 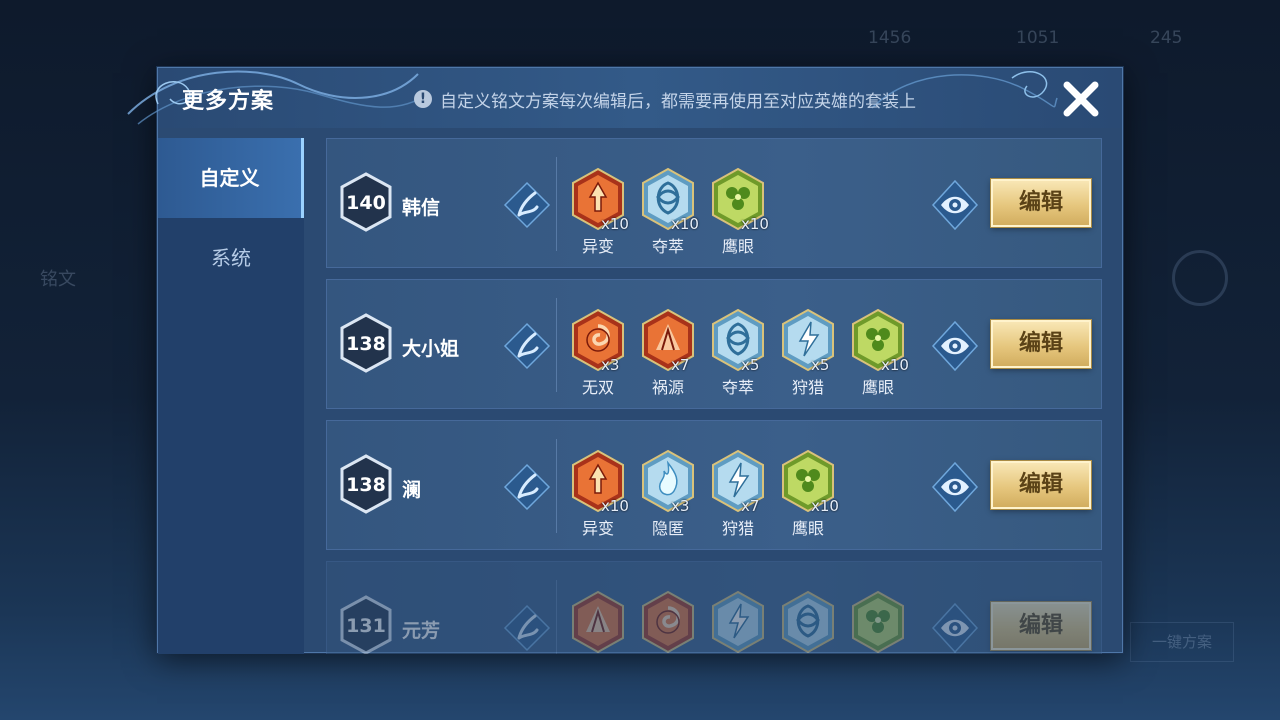 I want to click on plan-tabs: 自定义 系统, so click(x=231, y=396).